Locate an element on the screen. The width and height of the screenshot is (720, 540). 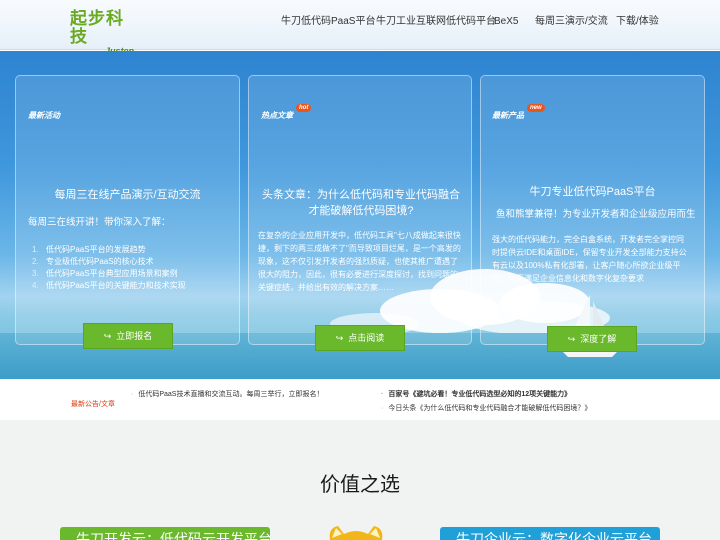
nav-item-demo: 每周三演示/交流 is located at coordinates (571, 22).